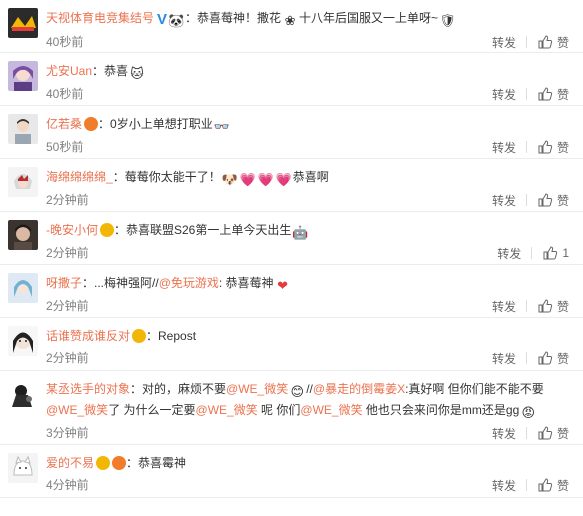 The width and height of the screenshot is (583, 516). What do you see at coordinates (162, 19) in the screenshot?
I see `verified-icon: V` at bounding box center [162, 19].